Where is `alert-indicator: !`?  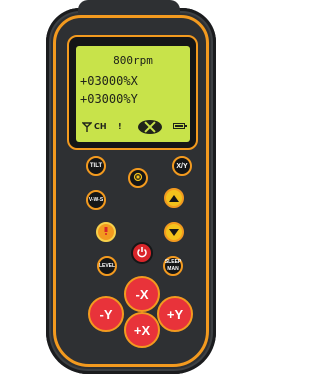
alert-indicator: ! is located at coordinates (120, 126).